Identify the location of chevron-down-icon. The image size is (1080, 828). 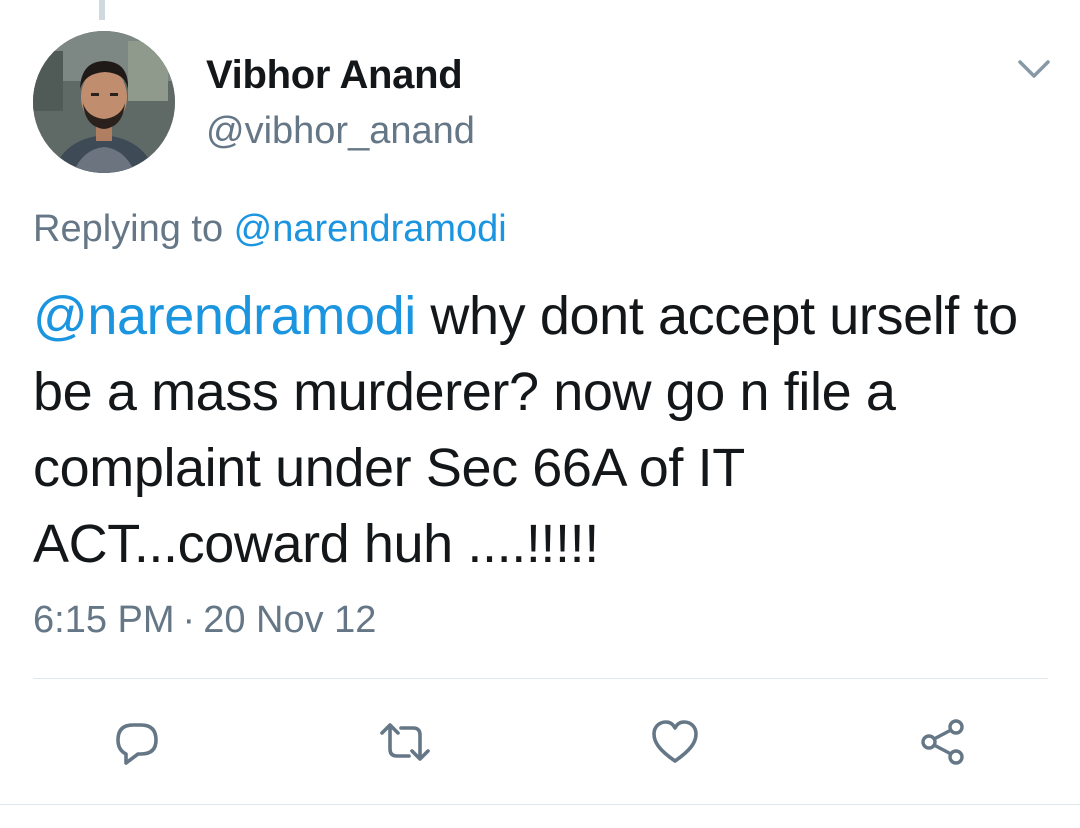
(1034, 69).